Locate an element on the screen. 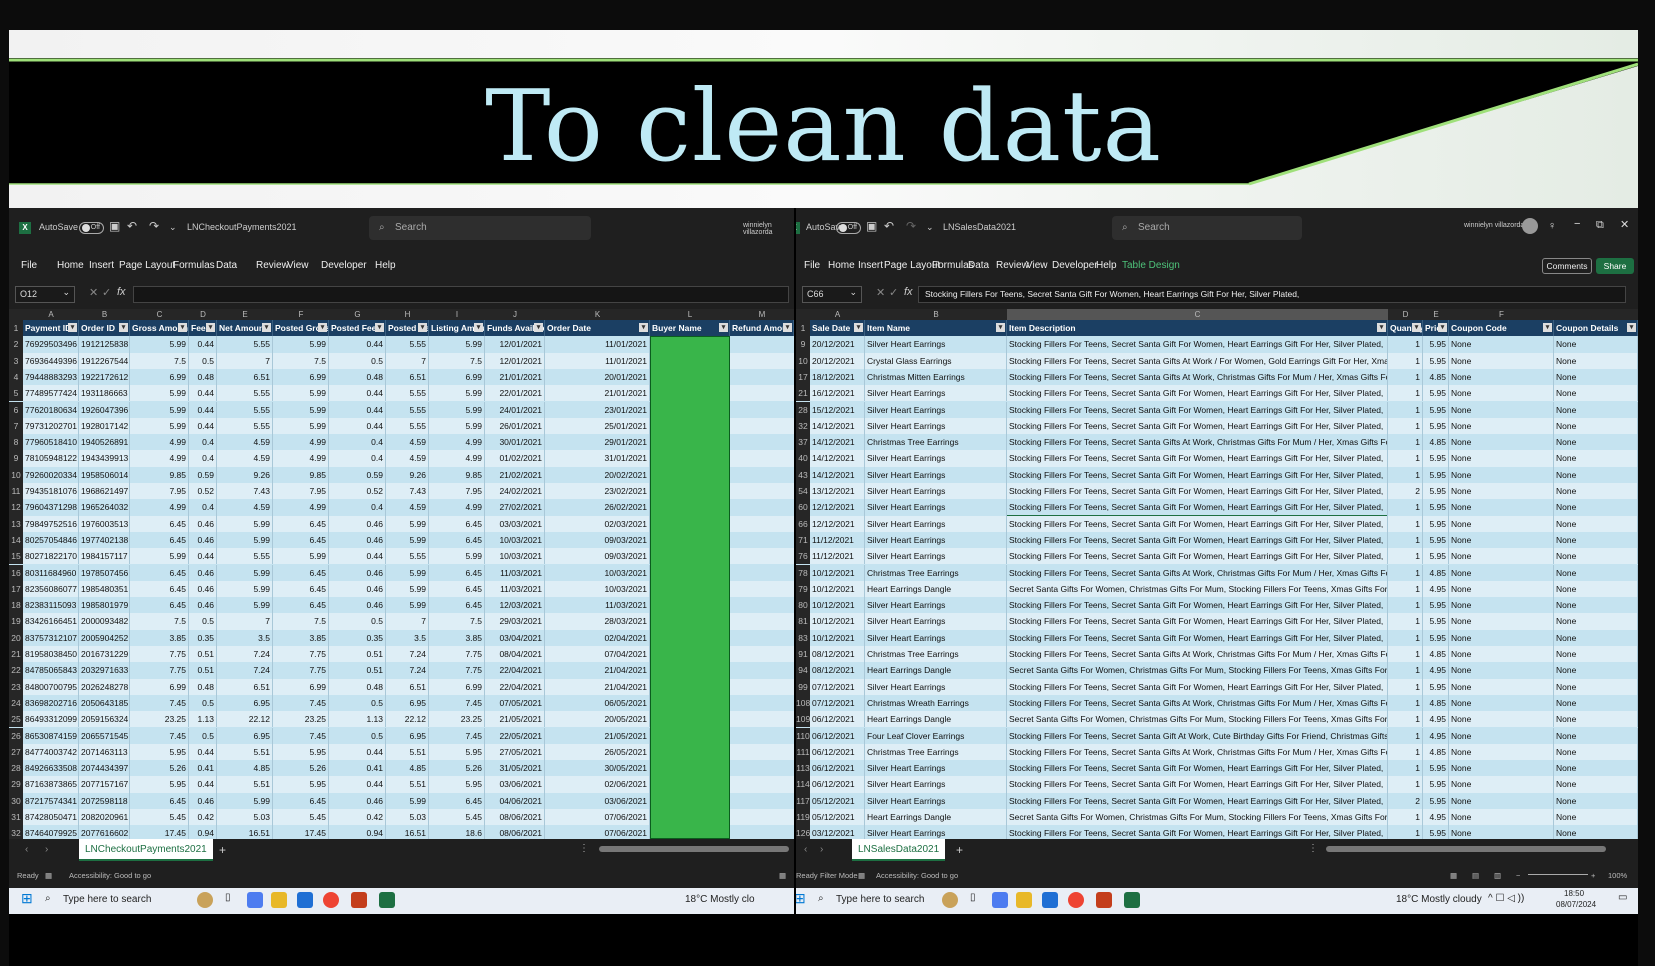  table-cell: 02/06/2021 is located at coordinates (597, 784).